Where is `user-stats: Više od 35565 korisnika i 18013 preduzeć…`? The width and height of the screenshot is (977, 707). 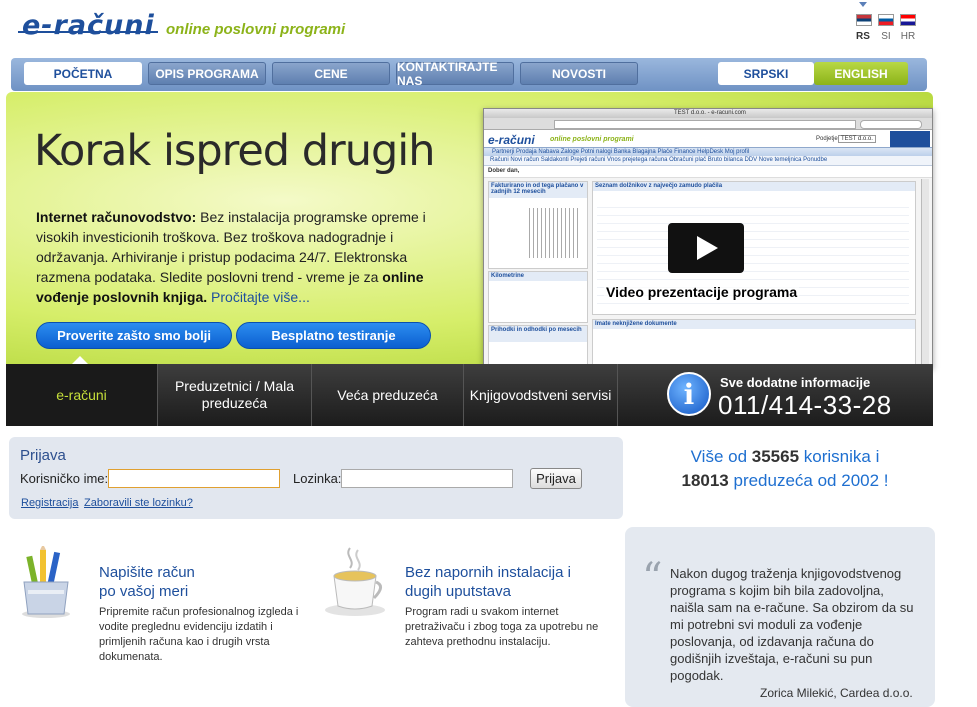 user-stats: Više od 35565 korisnika i 18013 preduzeć… is located at coordinates (785, 469).